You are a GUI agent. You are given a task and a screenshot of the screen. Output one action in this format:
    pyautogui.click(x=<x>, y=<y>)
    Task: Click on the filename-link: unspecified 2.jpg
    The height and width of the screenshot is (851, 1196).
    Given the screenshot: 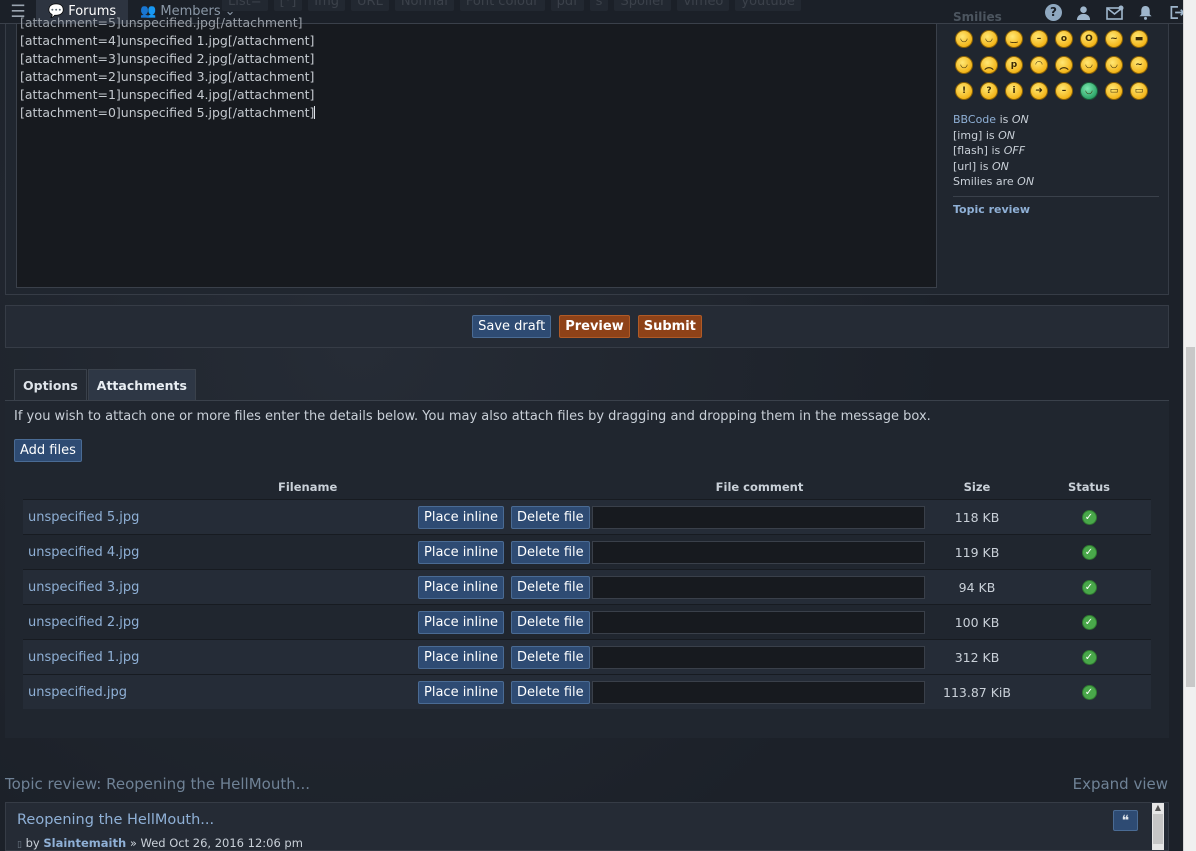 What is the action you would take?
    pyautogui.click(x=220, y=622)
    